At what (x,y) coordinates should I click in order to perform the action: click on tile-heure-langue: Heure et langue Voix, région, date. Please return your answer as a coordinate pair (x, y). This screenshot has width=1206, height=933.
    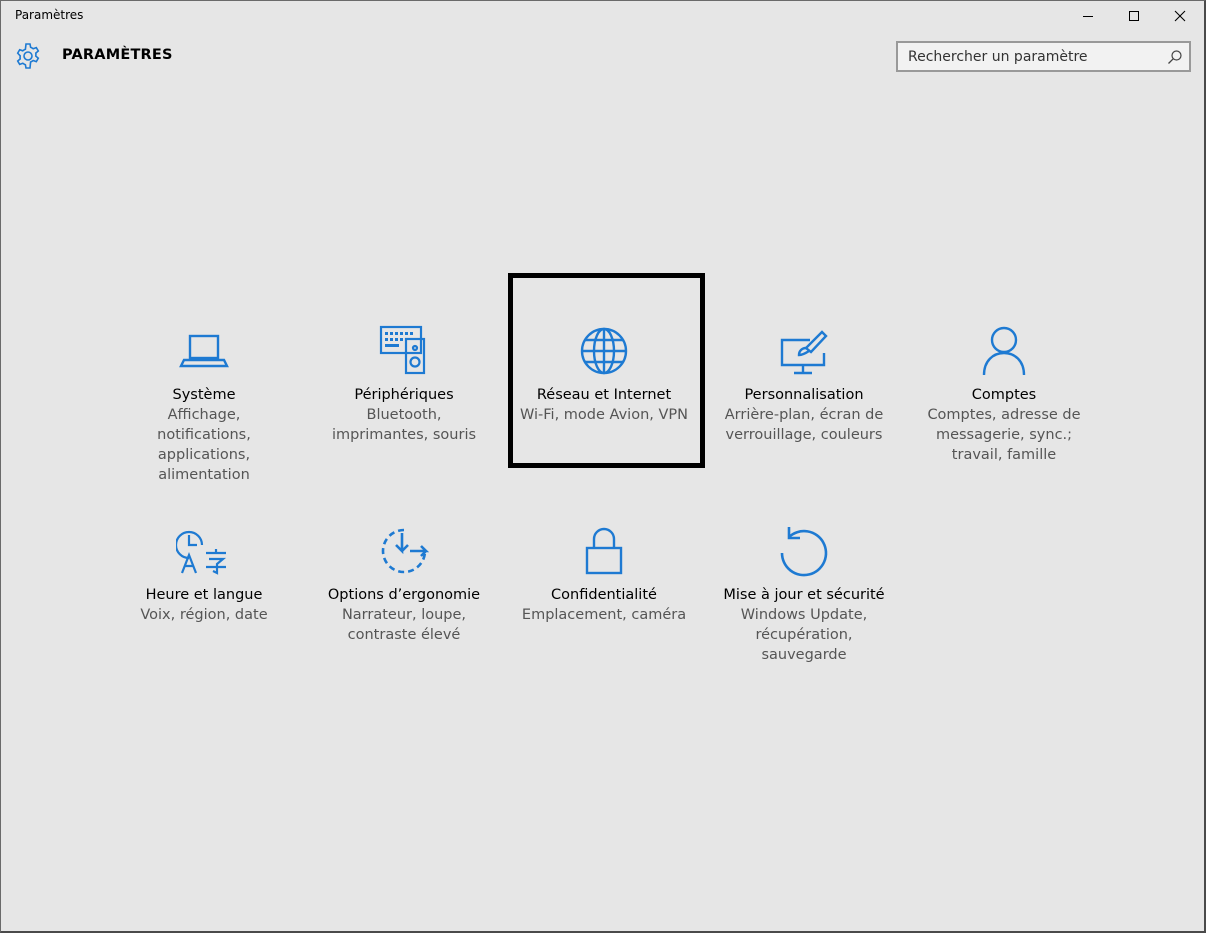
    Looking at the image, I should click on (204, 574).